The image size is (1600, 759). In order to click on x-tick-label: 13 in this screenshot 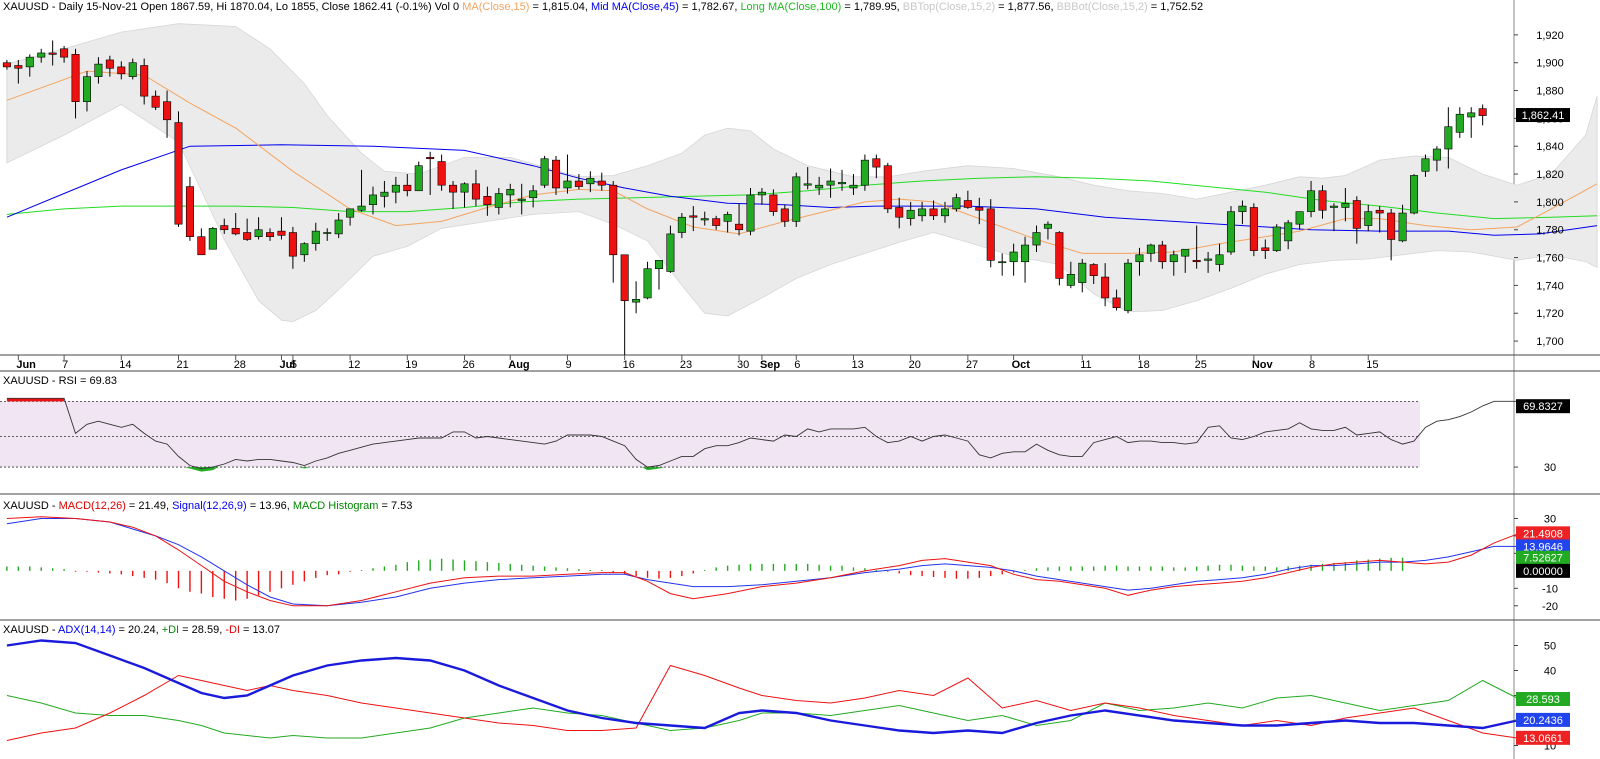, I will do `click(857, 365)`.